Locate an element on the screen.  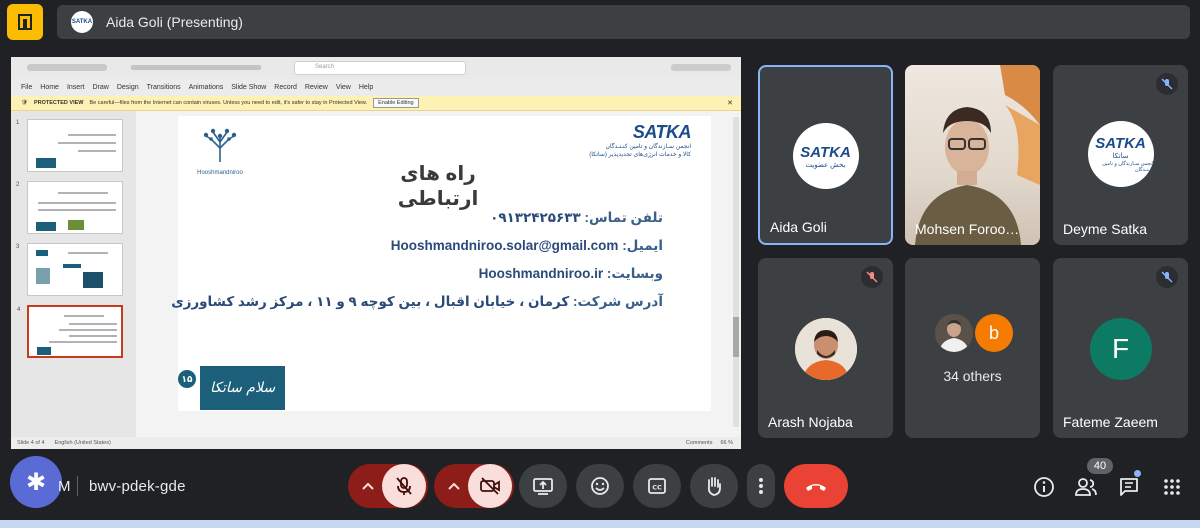
slide-thumb-1: 1 is located at coordinates (69, 145).